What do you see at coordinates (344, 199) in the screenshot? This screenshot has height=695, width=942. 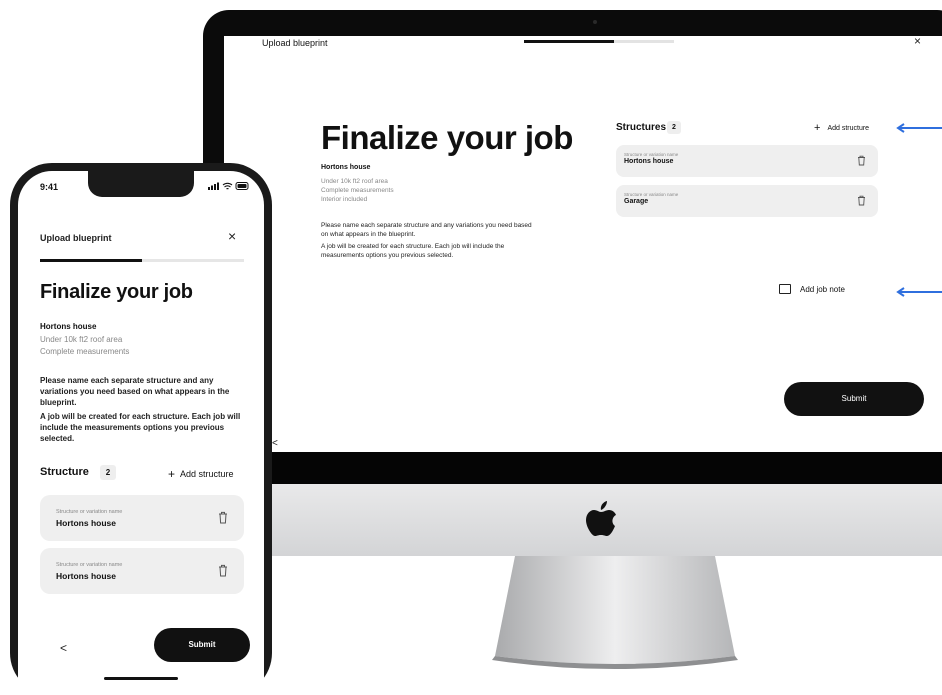 I see `job-detail: Interior included` at bounding box center [344, 199].